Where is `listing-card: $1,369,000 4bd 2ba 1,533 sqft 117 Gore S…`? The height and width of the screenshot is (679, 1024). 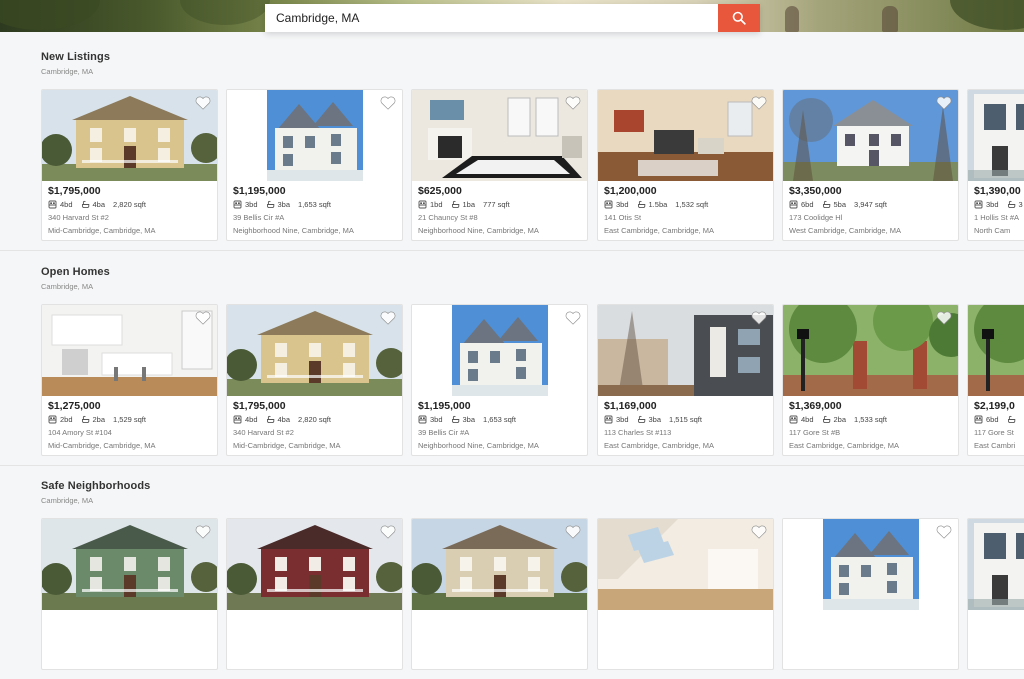 listing-card: $1,369,000 4bd 2ba 1,533 sqft 117 Gore S… is located at coordinates (870, 380).